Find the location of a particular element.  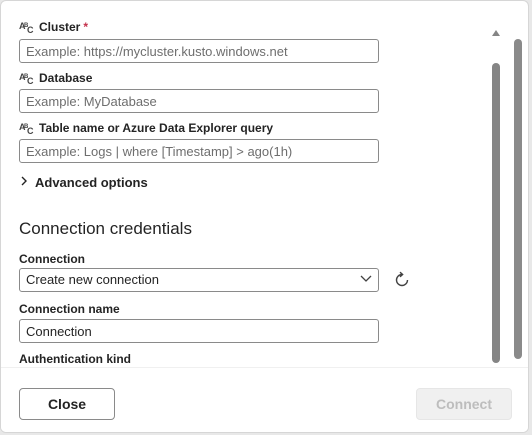

table-query-input is located at coordinates (199, 151).